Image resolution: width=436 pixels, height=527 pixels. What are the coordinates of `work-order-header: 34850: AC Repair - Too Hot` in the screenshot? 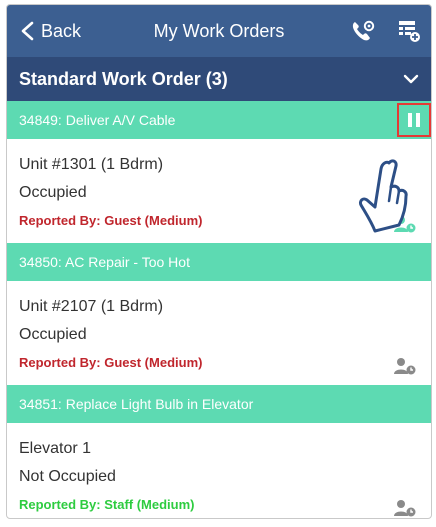 It's located at (219, 262).